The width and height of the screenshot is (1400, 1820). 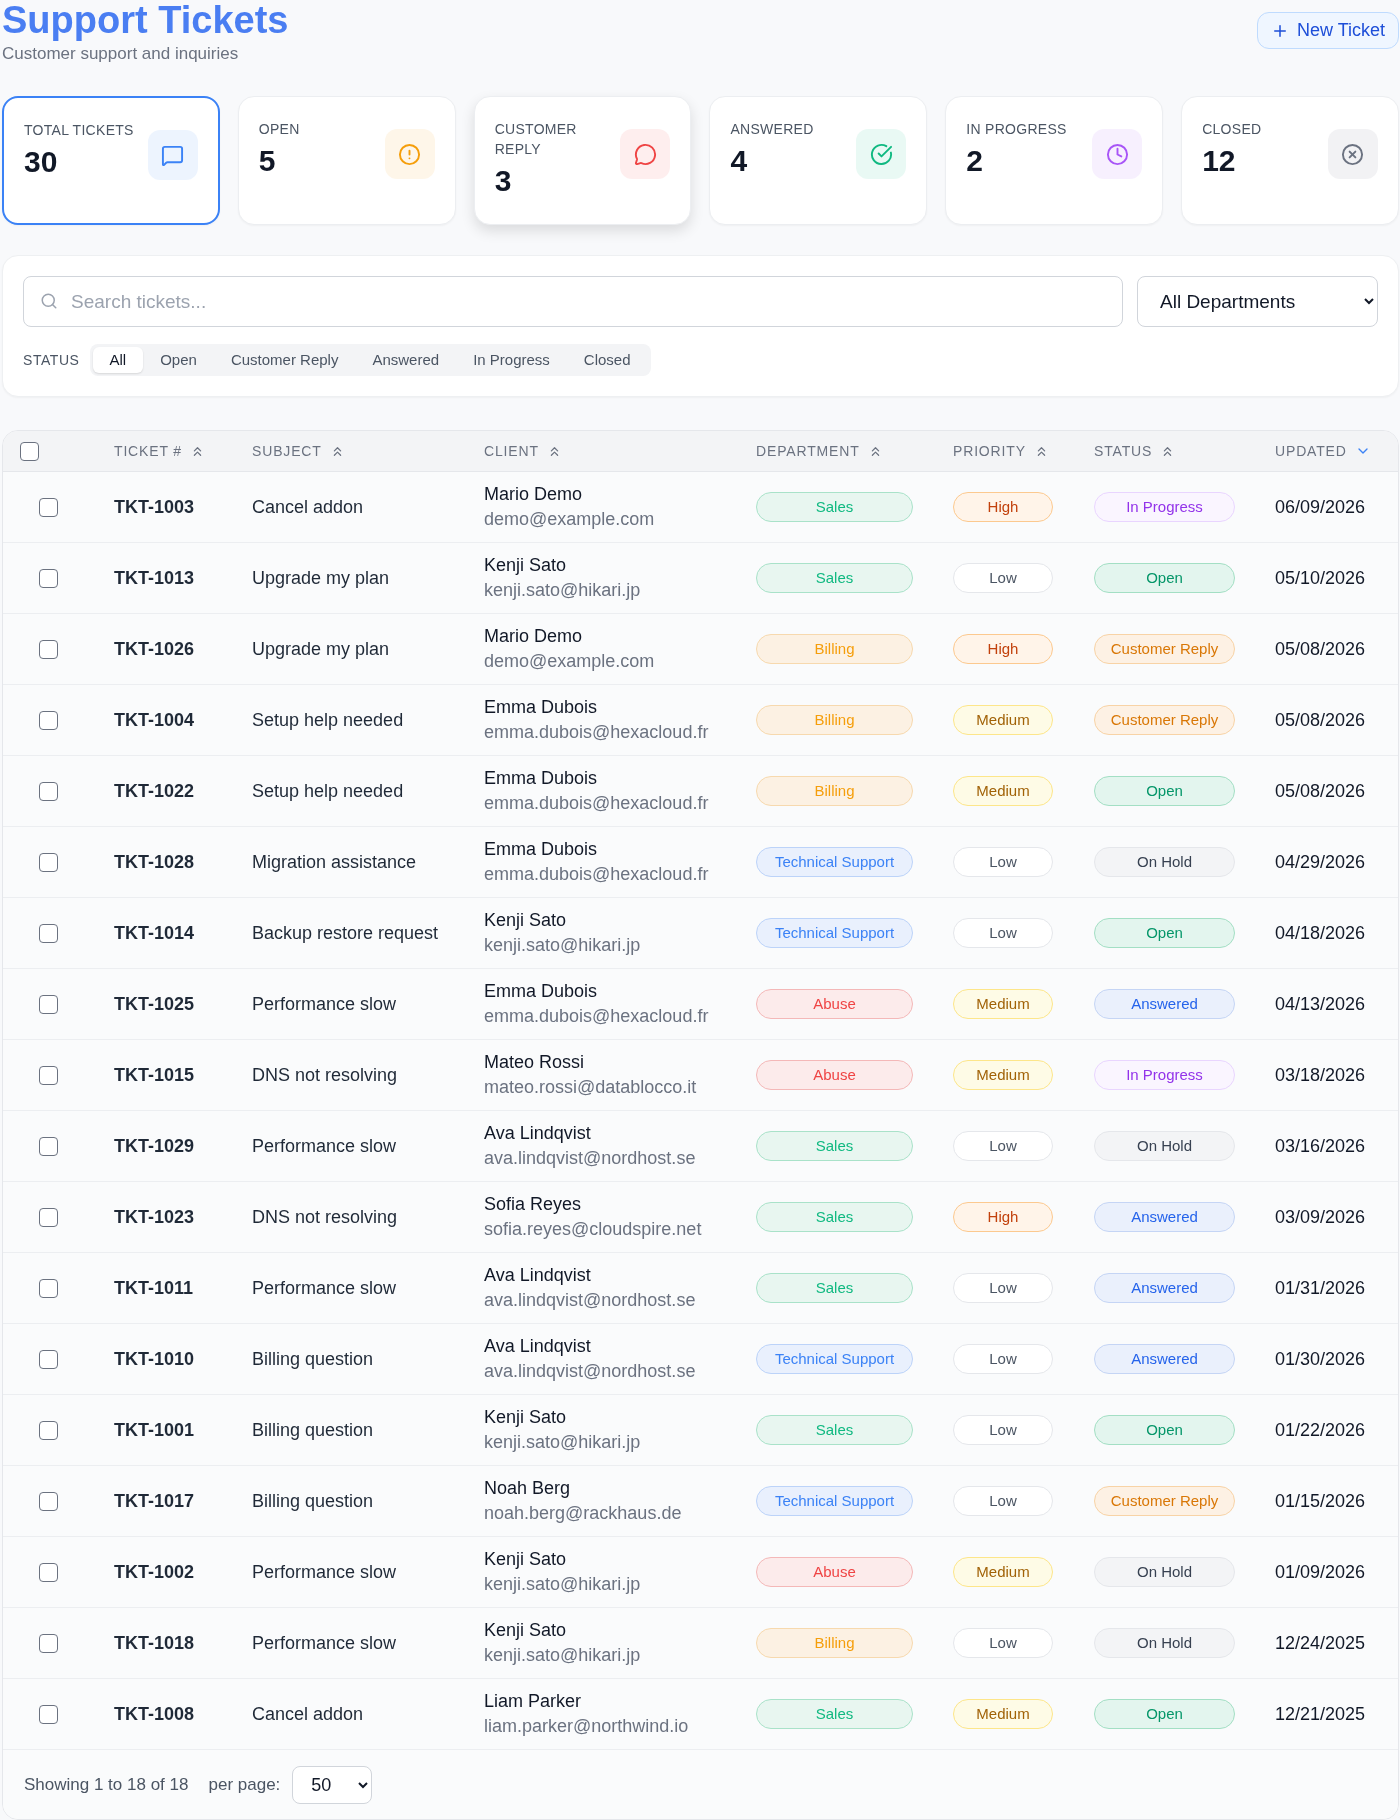 I want to click on status-filter-tab: In Progress, so click(x=511, y=360).